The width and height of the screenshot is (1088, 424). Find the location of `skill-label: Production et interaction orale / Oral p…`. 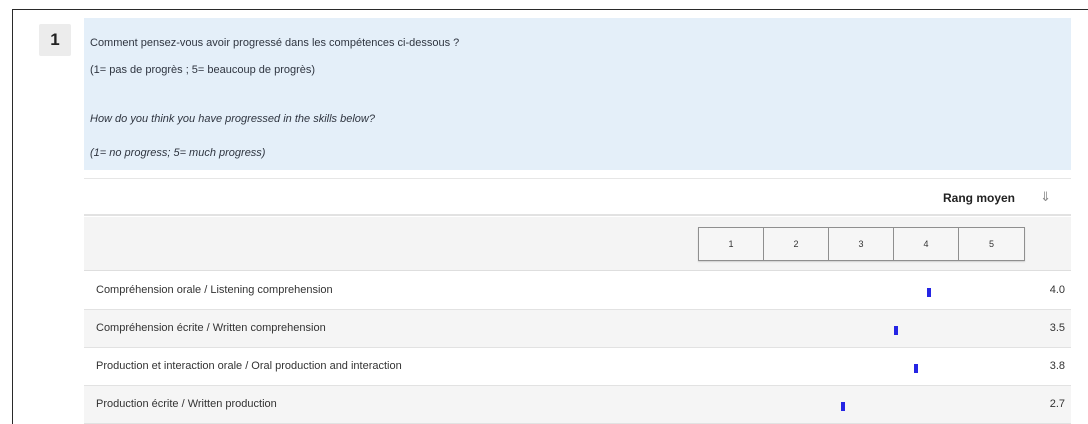

skill-label: Production et interaction orale / Oral p… is located at coordinates (249, 366).